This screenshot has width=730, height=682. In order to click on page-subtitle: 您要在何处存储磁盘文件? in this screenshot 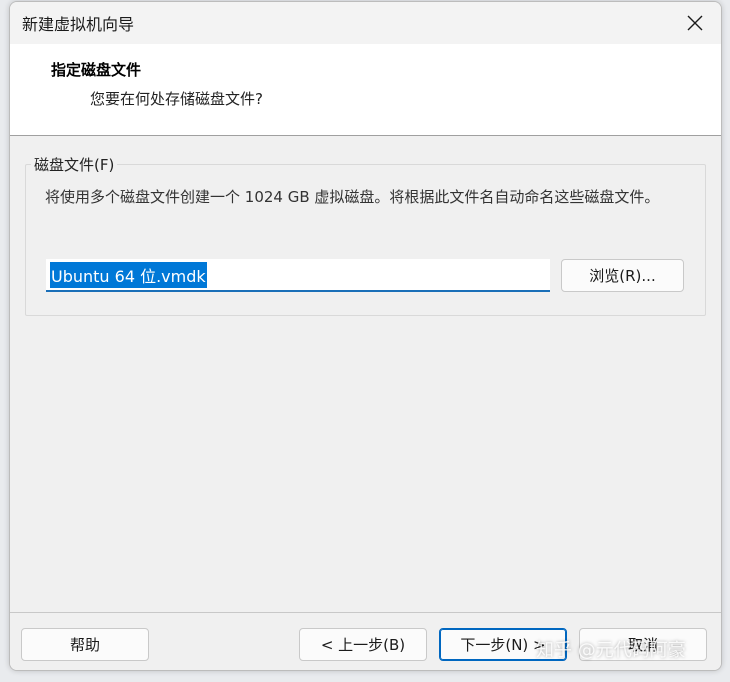, I will do `click(176, 99)`.